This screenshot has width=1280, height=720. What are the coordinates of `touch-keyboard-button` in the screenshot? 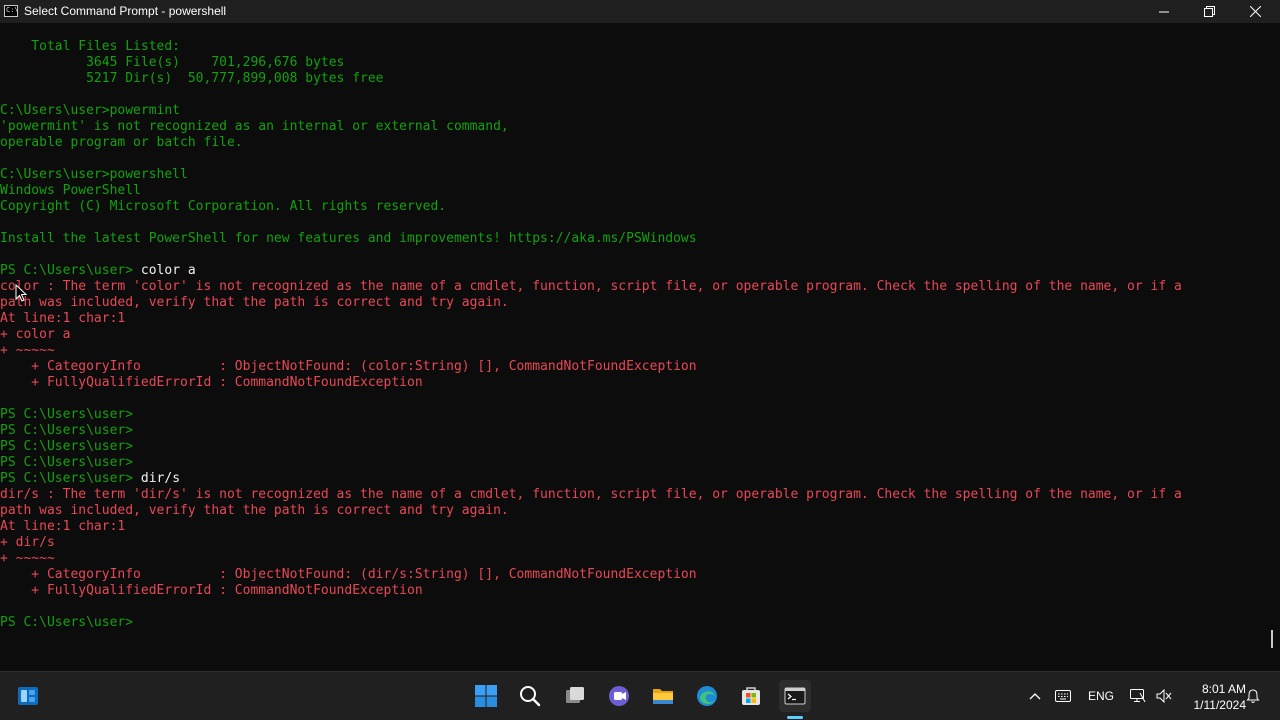 It's located at (1063, 696).